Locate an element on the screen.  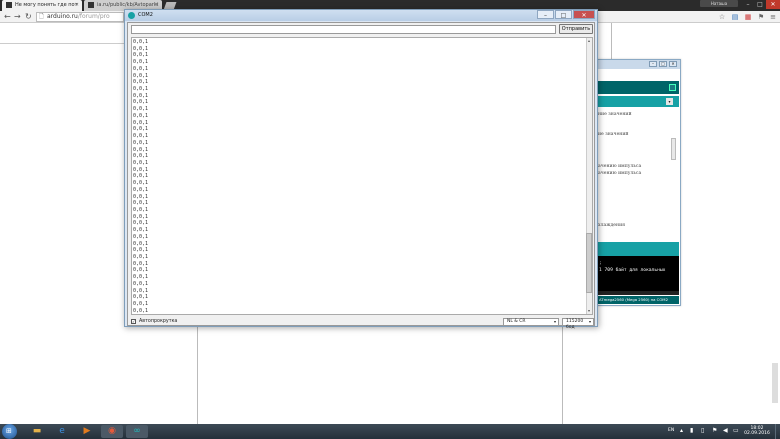
start-button: ⊞ is located at coordinates (9, 431).